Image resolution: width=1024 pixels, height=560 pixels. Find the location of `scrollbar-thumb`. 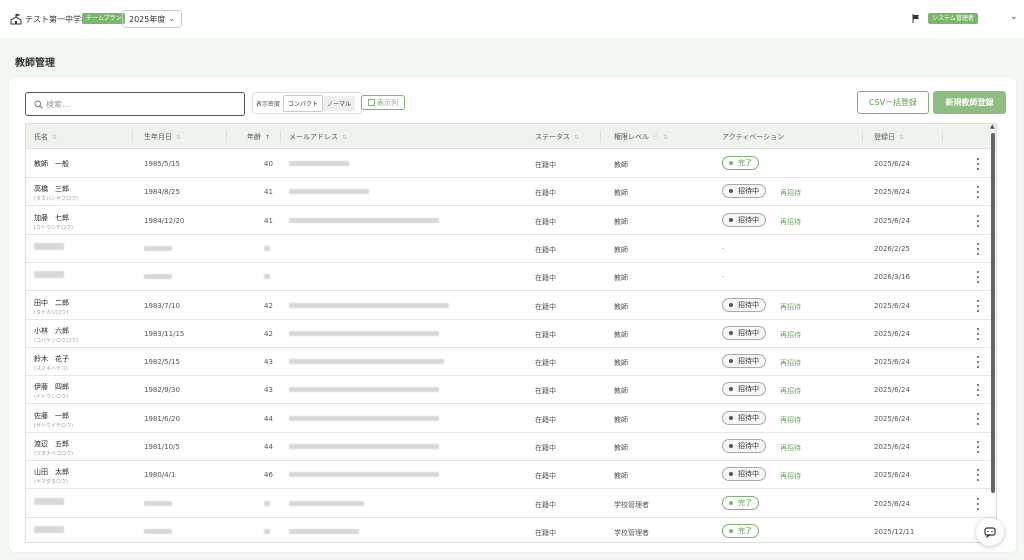

scrollbar-thumb is located at coordinates (993, 313).